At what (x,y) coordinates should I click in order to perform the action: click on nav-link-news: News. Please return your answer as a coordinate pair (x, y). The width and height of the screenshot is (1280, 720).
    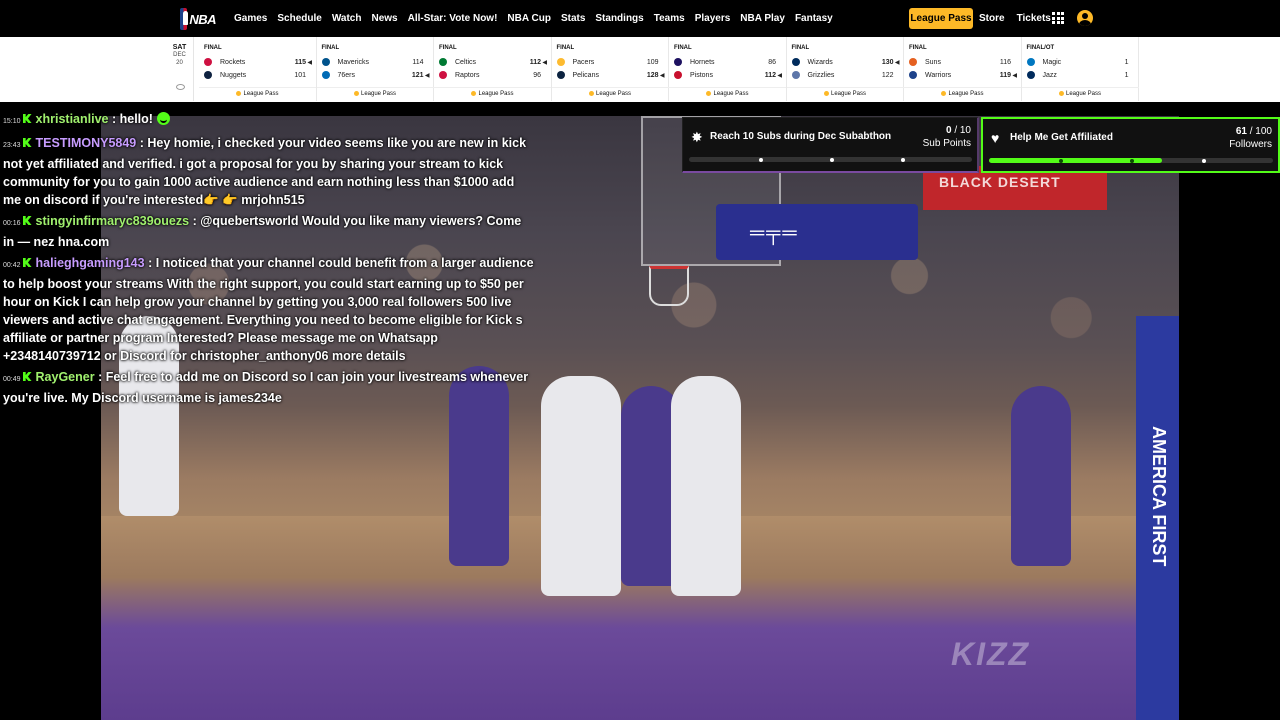
    Looking at the image, I should click on (384, 18).